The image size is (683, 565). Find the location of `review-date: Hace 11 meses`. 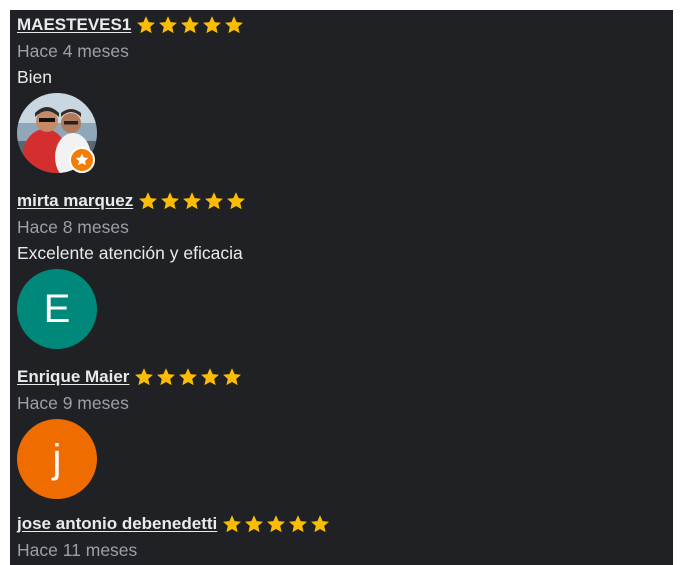

review-date: Hace 11 meses is located at coordinates (77, 550).